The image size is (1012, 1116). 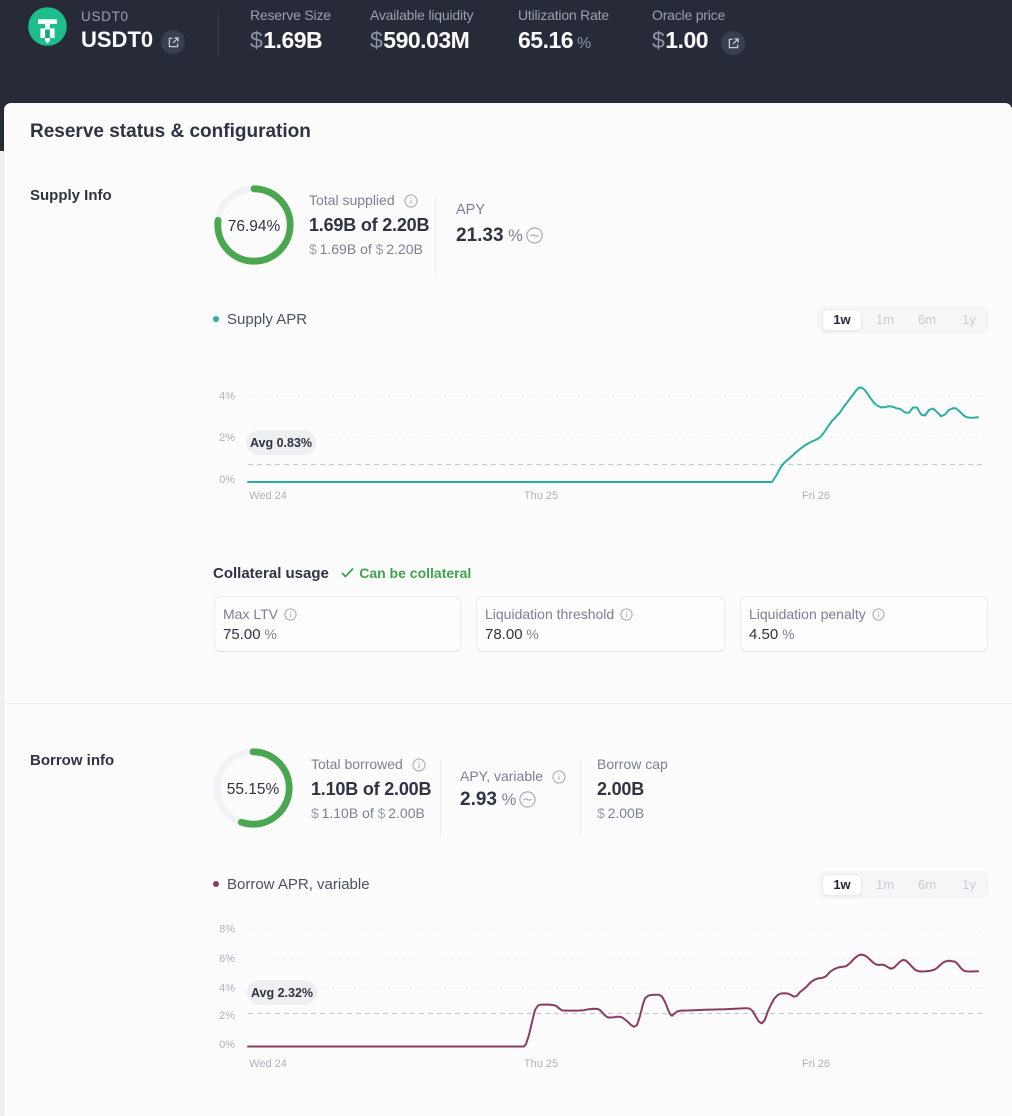 What do you see at coordinates (282, 993) in the screenshot?
I see `svg-text: Avg 2.32%` at bounding box center [282, 993].